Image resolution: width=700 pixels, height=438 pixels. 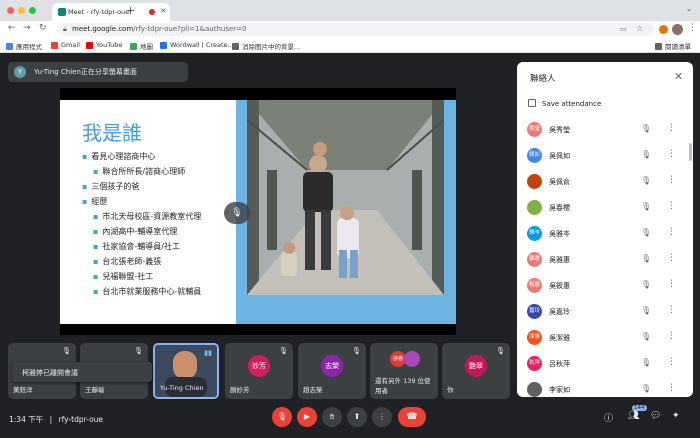 What do you see at coordinates (543, 79) in the screenshot?
I see `panel-title: 聯絡人` at bounding box center [543, 79].